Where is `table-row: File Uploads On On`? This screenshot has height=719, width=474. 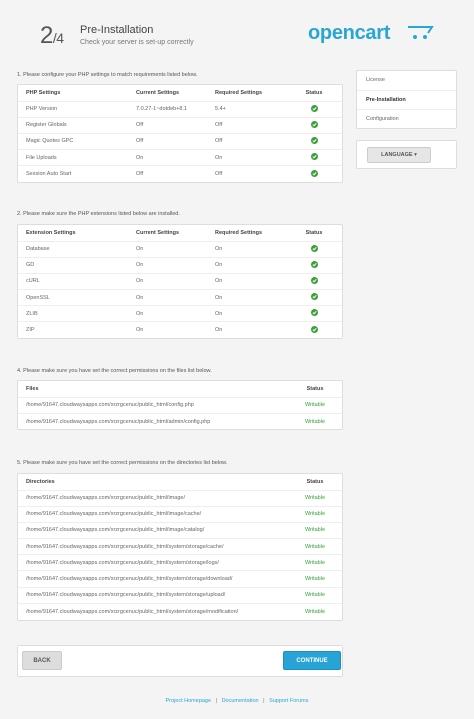 table-row: File Uploads On On is located at coordinates (180, 157).